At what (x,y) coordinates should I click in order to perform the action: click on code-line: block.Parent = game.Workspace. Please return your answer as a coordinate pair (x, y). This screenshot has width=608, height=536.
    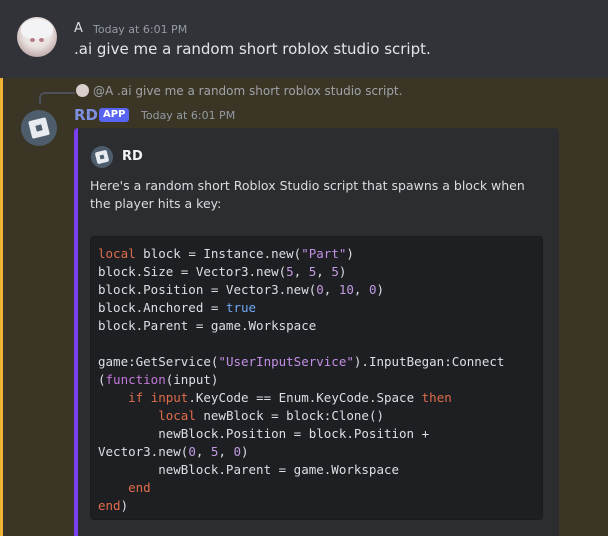
    Looking at the image, I should click on (207, 325).